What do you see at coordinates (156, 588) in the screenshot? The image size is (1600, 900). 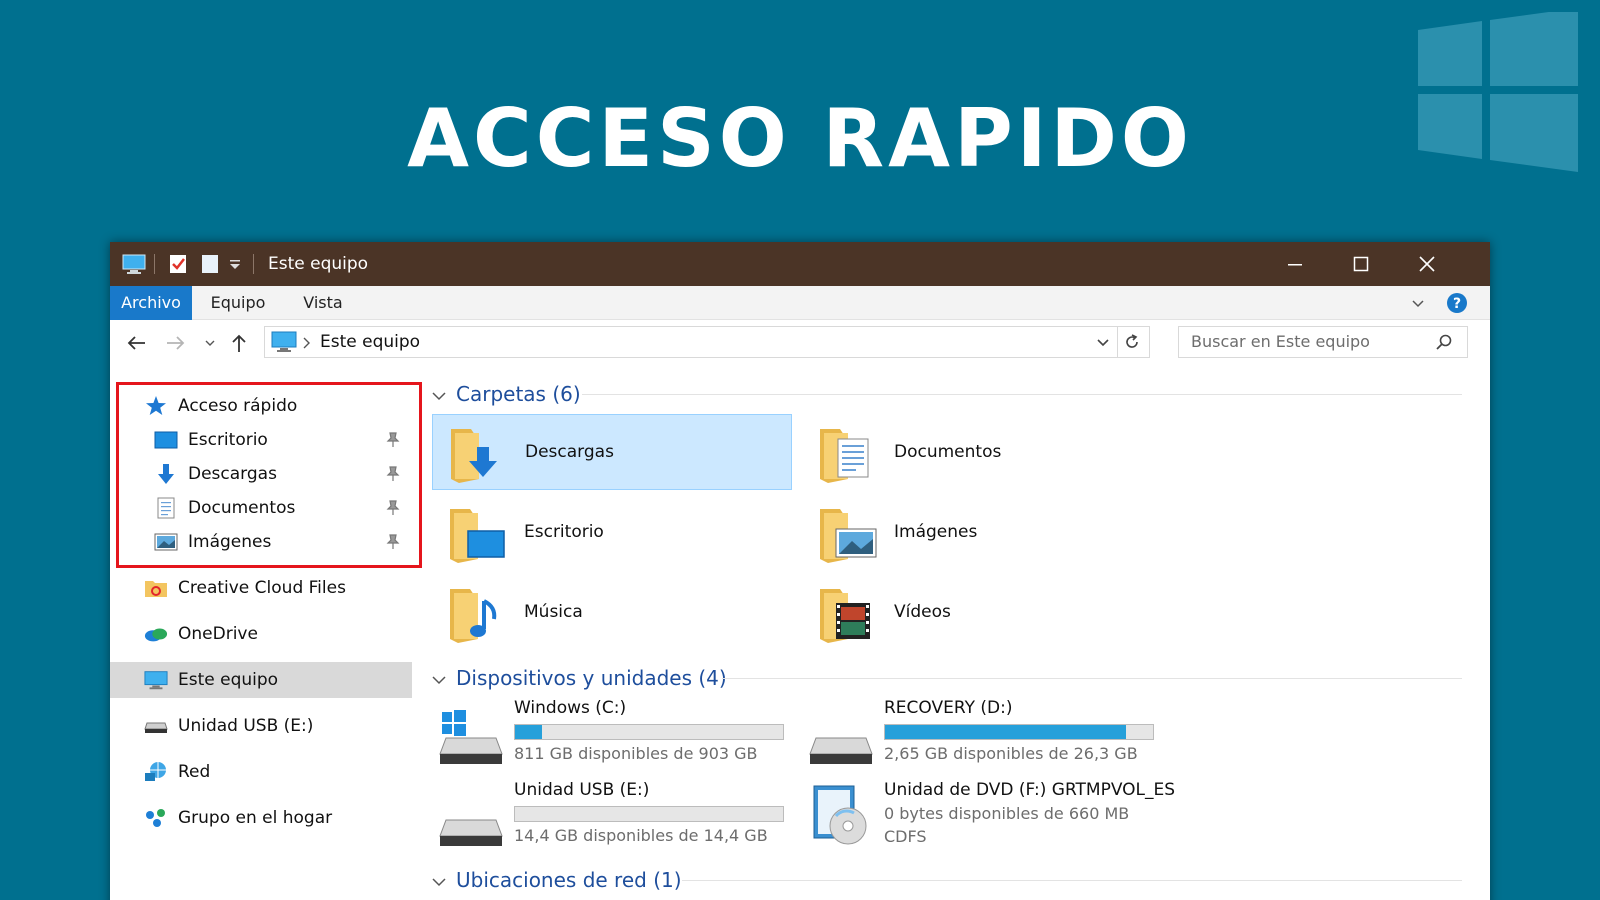 I see `creative-cloud-icon` at bounding box center [156, 588].